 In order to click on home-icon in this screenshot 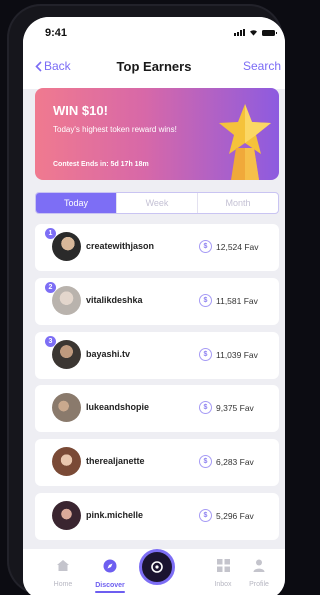, I will do `click(63, 565)`.